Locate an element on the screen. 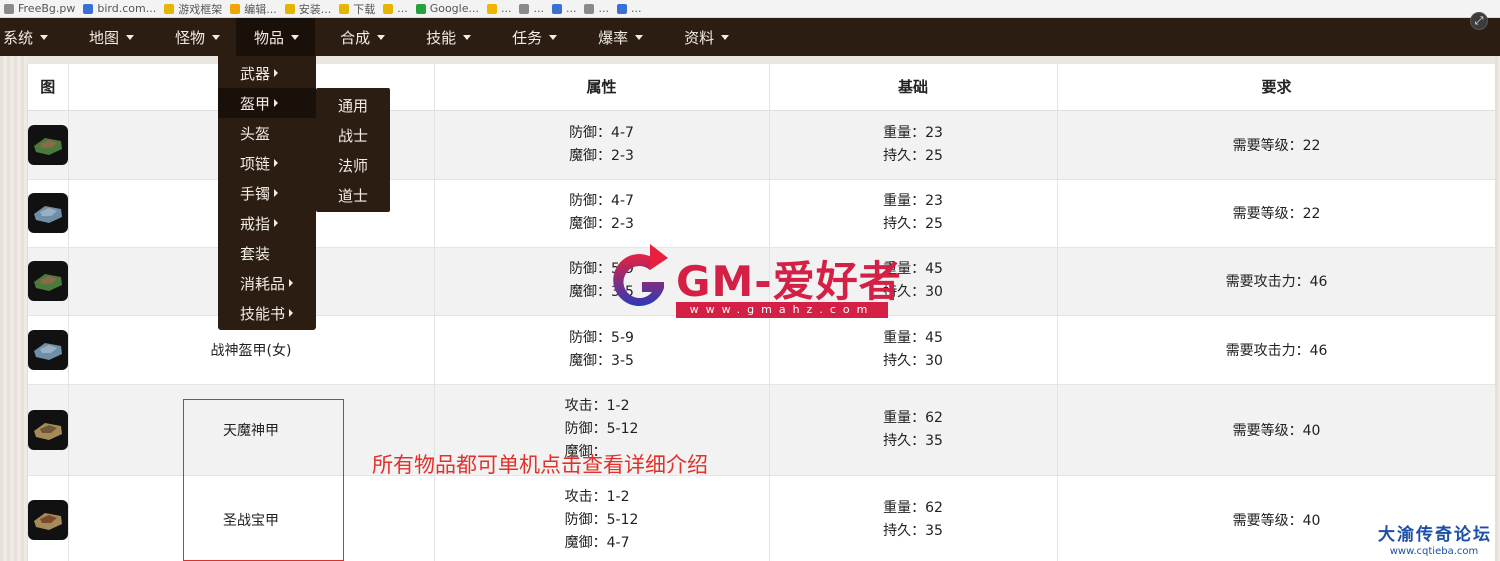 The width and height of the screenshot is (1500, 561). menu-item: 戒指 is located at coordinates (267, 223).